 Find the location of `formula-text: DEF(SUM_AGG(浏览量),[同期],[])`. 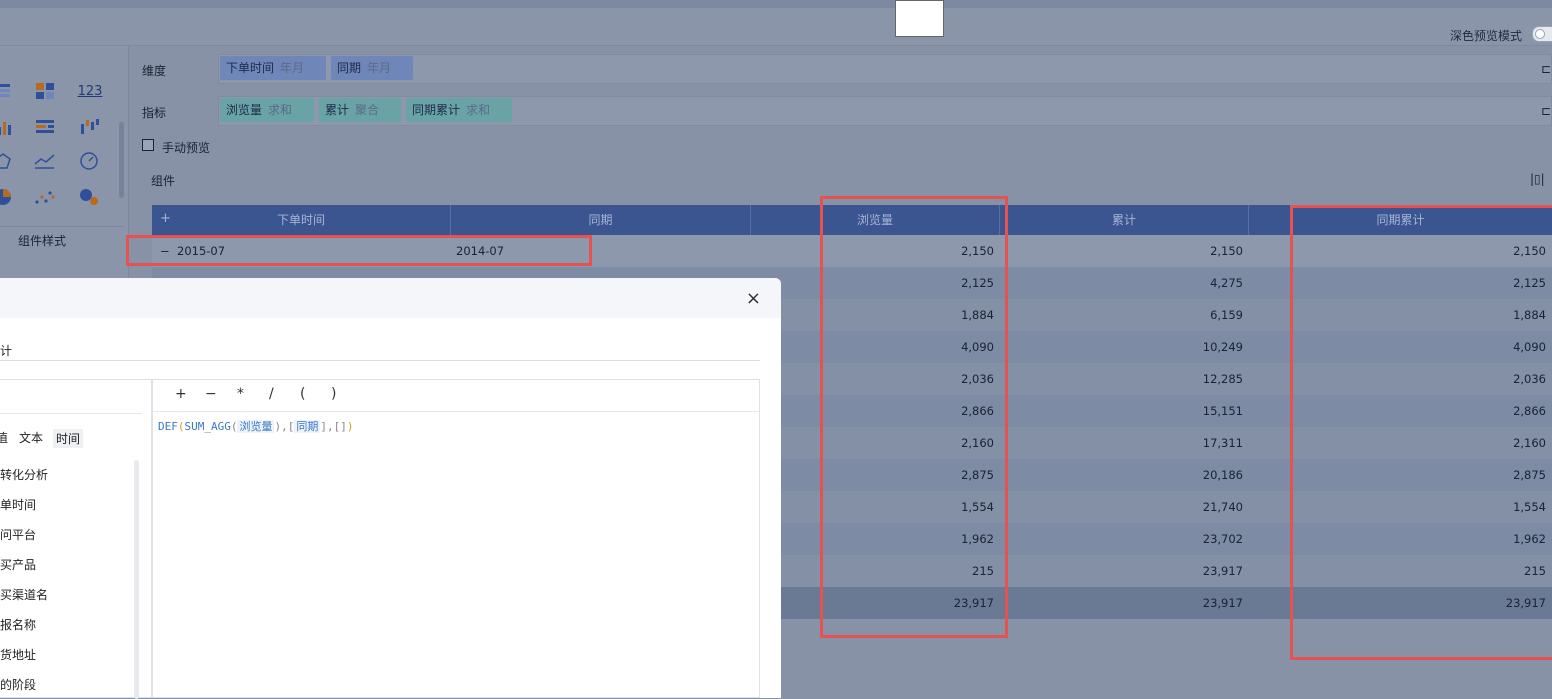

formula-text: DEF(SUM_AGG(浏览量),[同期],[]) is located at coordinates (255, 426).